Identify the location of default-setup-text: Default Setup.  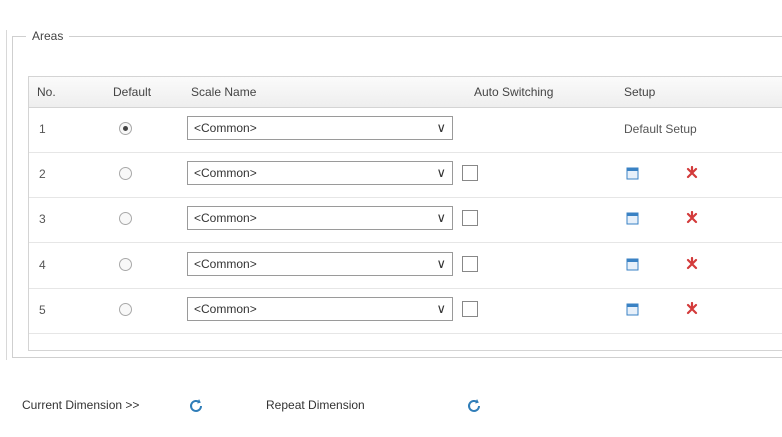
(660, 129).